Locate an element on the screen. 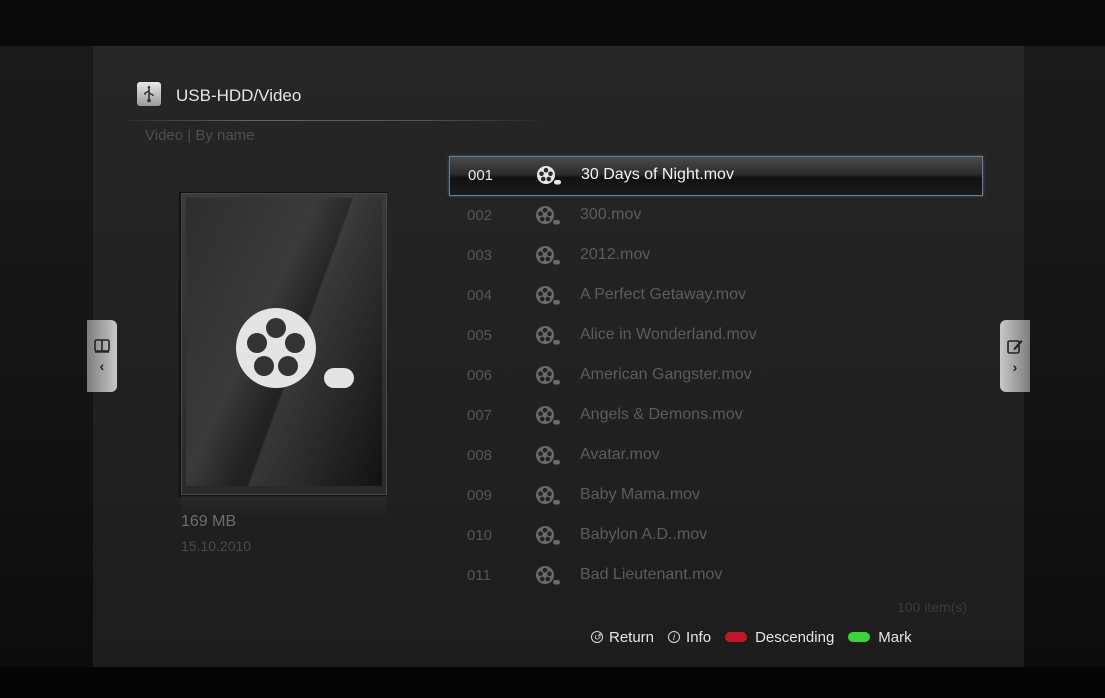 The image size is (1105, 698). left-side-panel is located at coordinates (46, 356).